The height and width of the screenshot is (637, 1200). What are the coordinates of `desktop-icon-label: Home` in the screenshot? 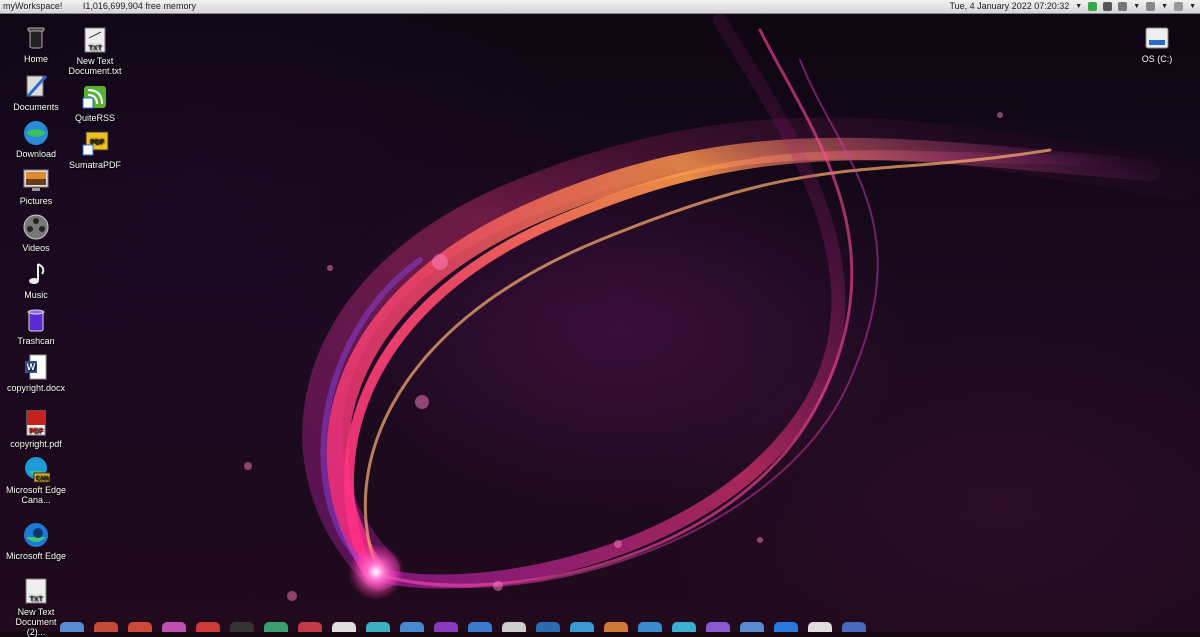 It's located at (35, 59).